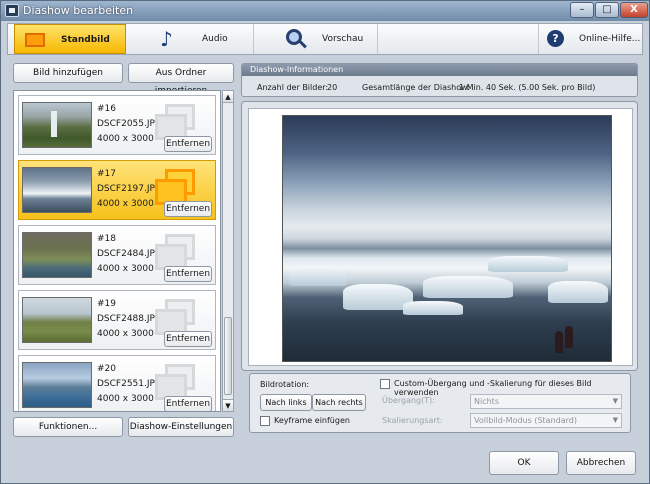 This screenshot has height=484, width=650. What do you see at coordinates (228, 356) in the screenshot?
I see `scroll-thumb` at bounding box center [228, 356].